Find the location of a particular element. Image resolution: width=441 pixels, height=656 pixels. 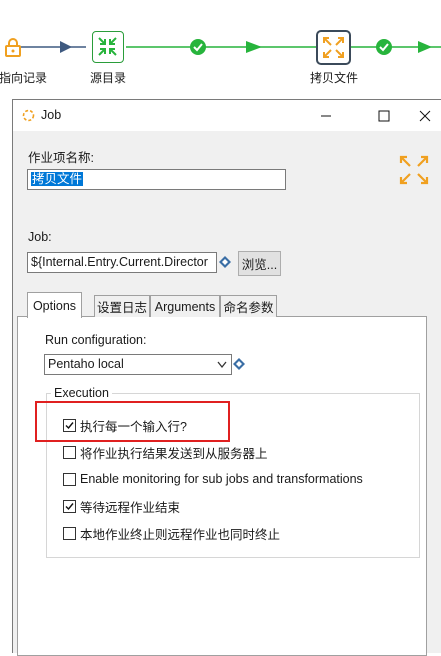

entry-name-input: 拷贝文件 is located at coordinates (156, 179).